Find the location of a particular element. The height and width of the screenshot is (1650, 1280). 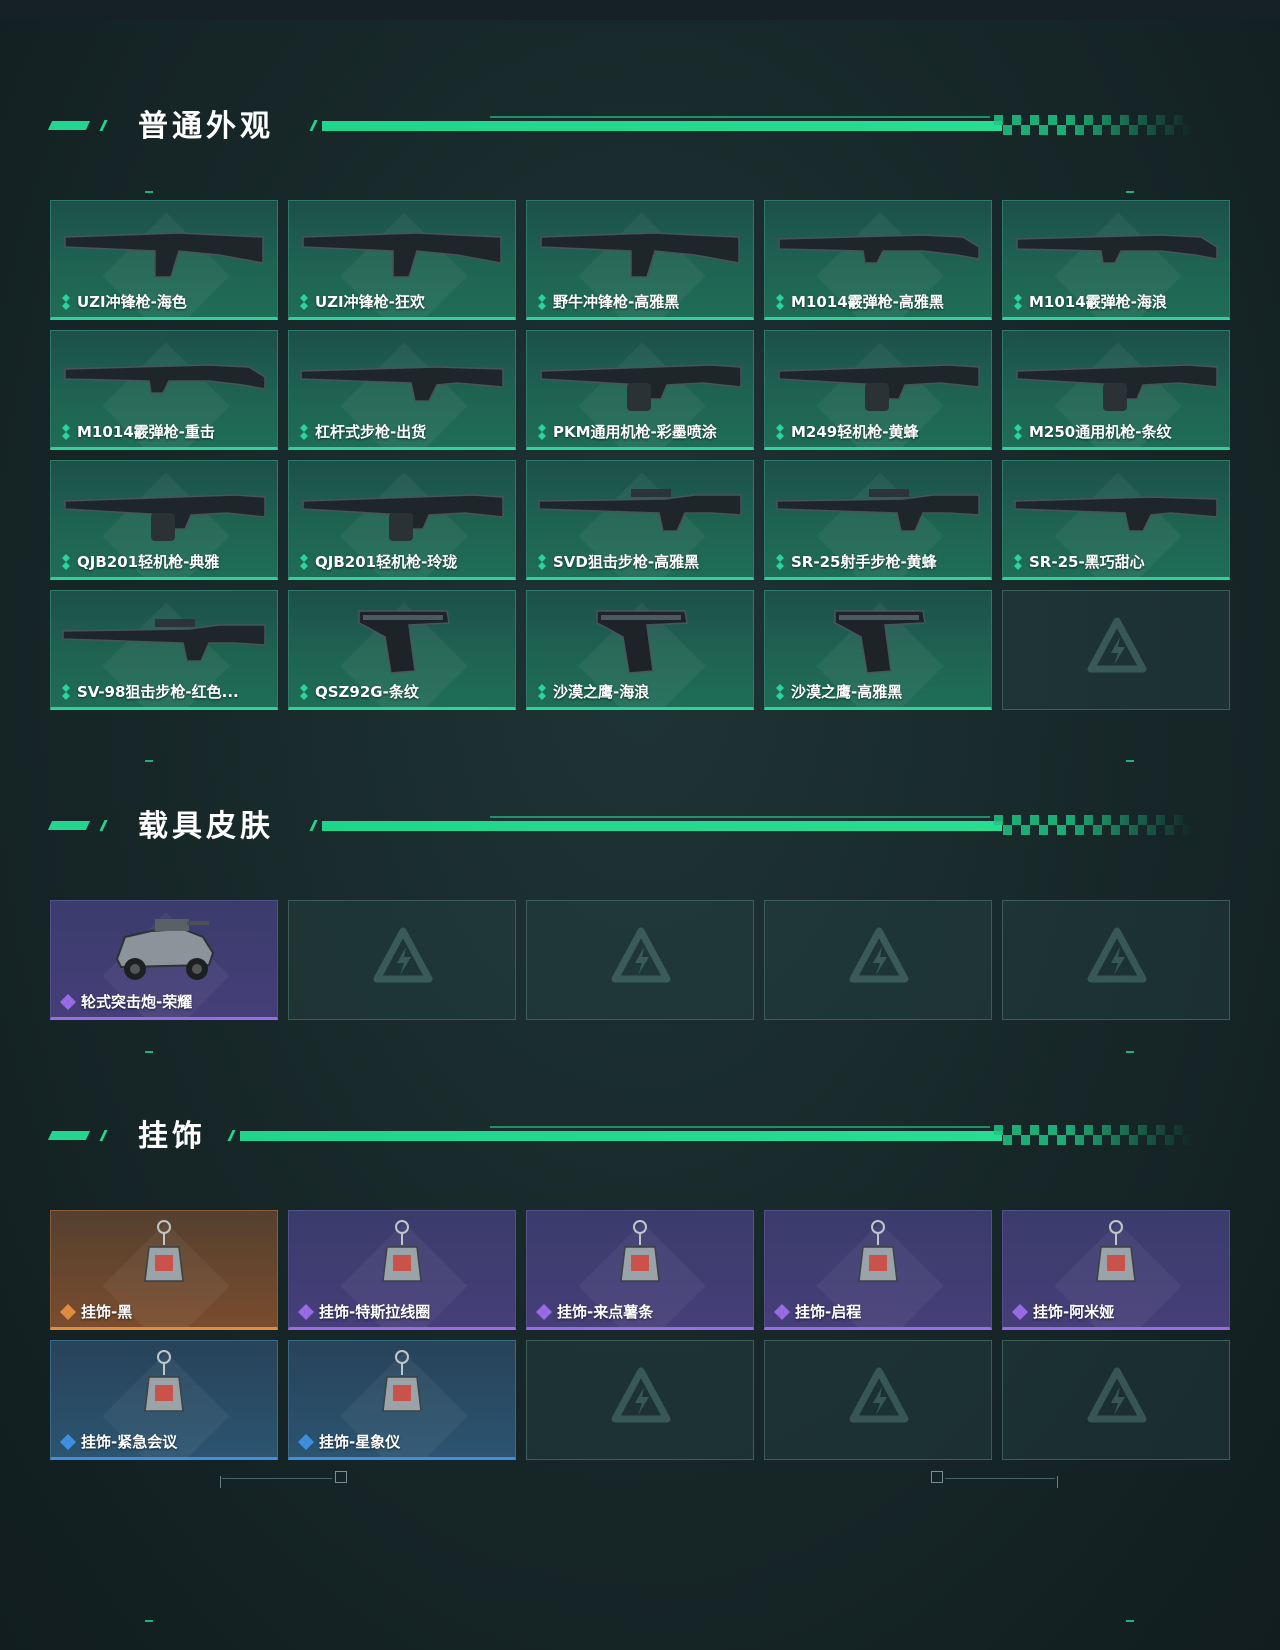

item-card: UZI冲锋枪-狂欢 is located at coordinates (402, 260).